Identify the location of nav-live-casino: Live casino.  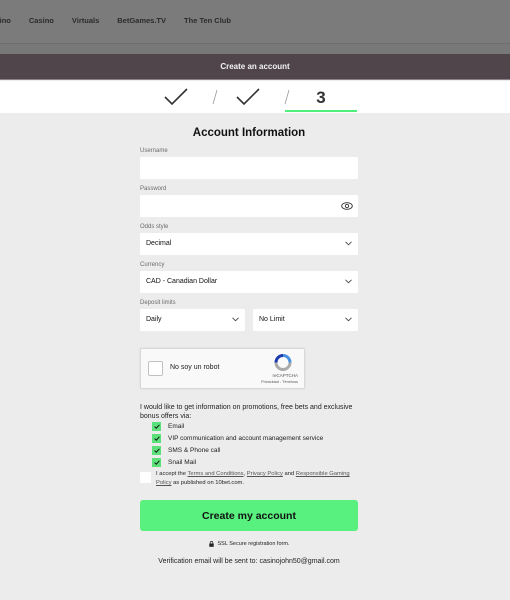
(5, 20).